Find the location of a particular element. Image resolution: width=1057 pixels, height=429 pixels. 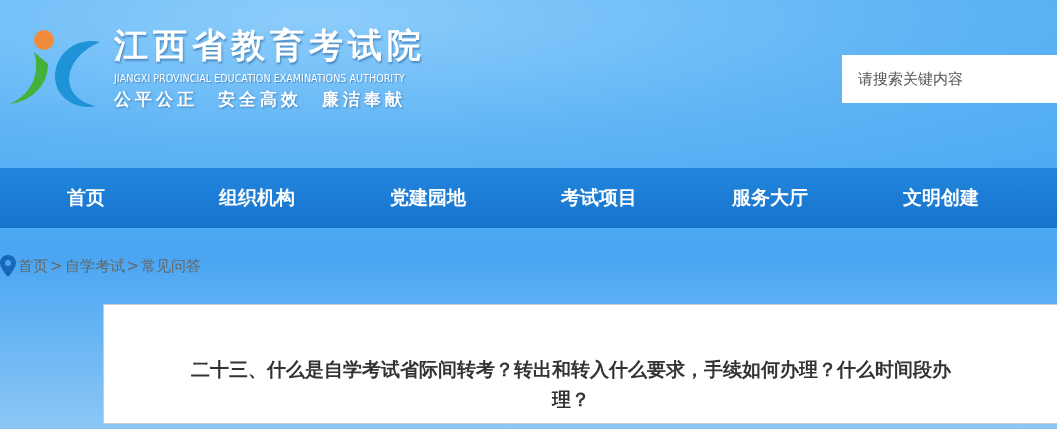

site-subtitle: JIANGXI PROVINCIAL EDUCATION EXAMINATIONS AUTHORITY is located at coordinates (260, 78).